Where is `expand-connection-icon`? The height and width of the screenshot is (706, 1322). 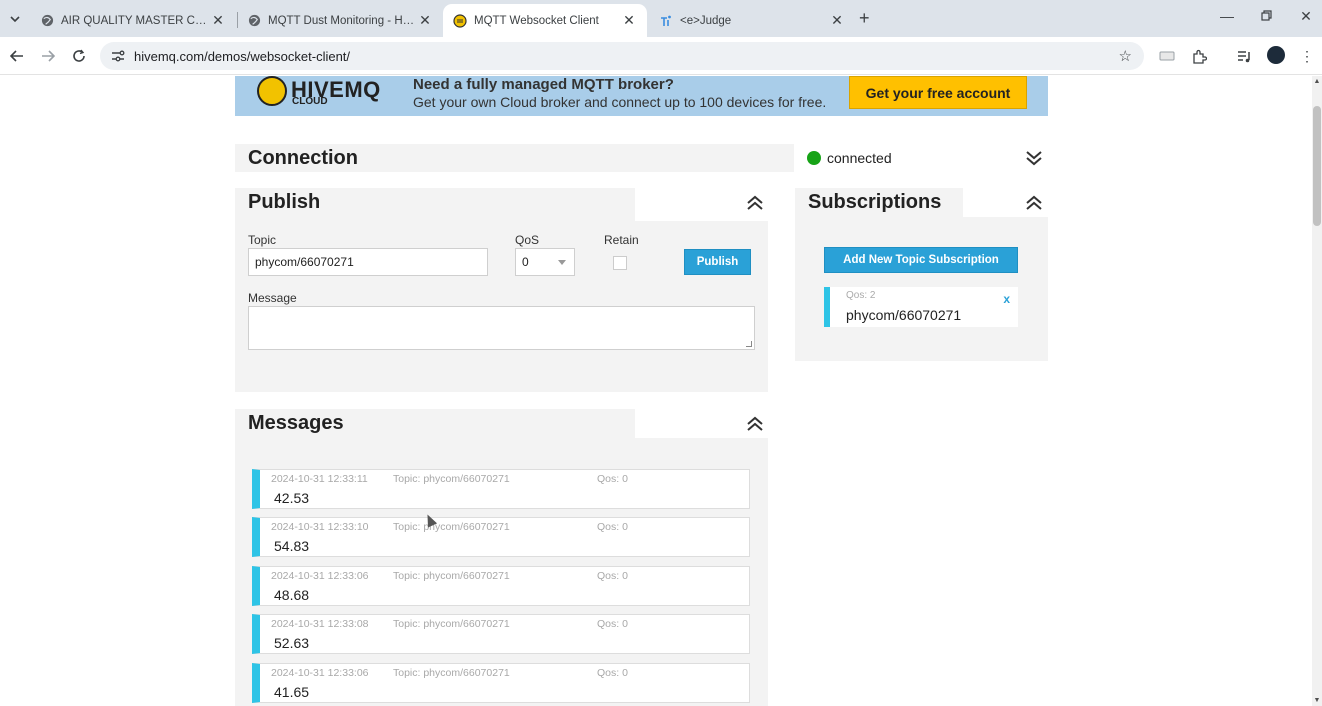 expand-connection-icon is located at coordinates (1034, 158).